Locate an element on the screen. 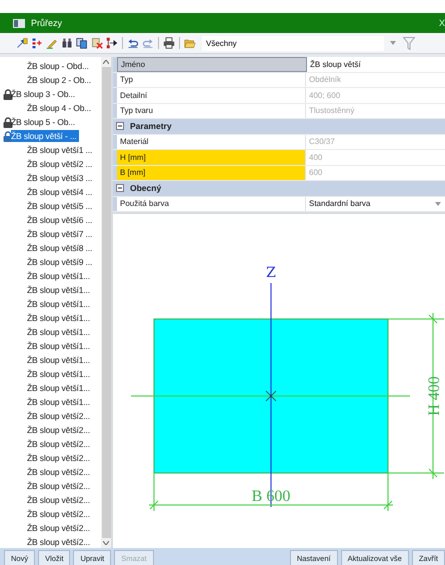 The width and height of the screenshot is (445, 565). property-name: Použitá barva is located at coordinates (211, 203).